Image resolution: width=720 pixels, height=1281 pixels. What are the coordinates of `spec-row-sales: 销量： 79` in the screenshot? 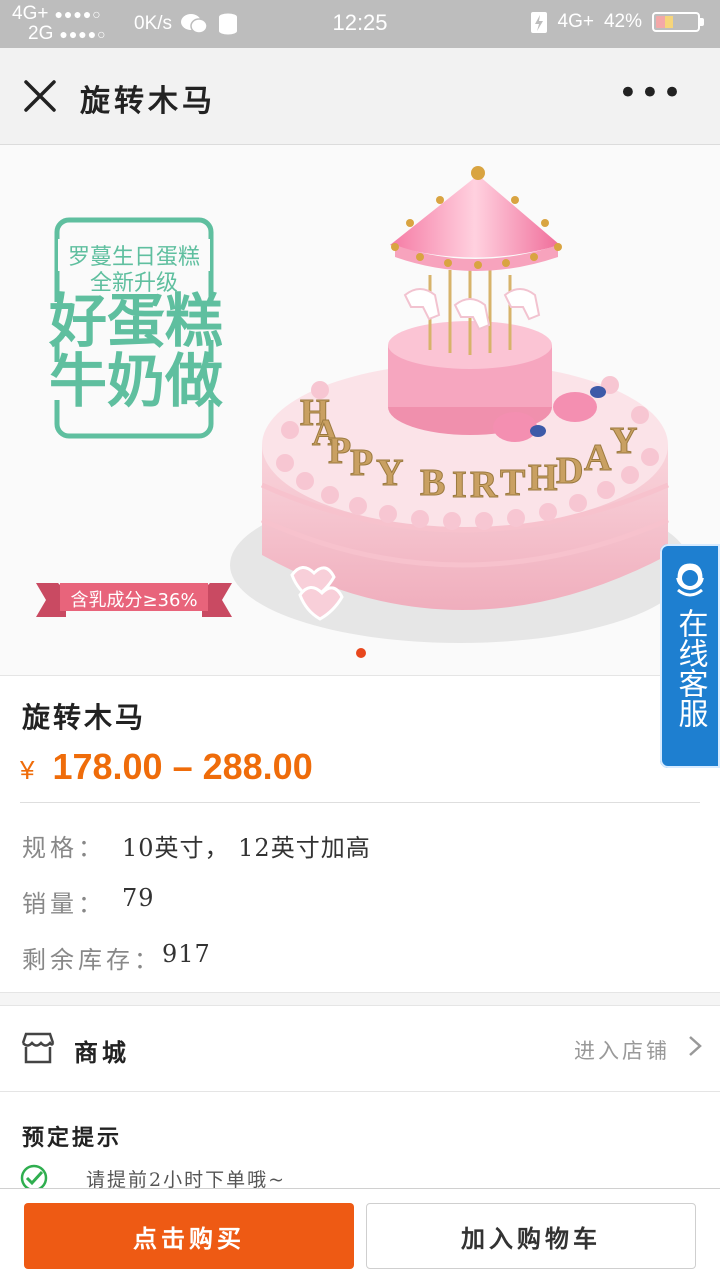 It's located at (88, 901).